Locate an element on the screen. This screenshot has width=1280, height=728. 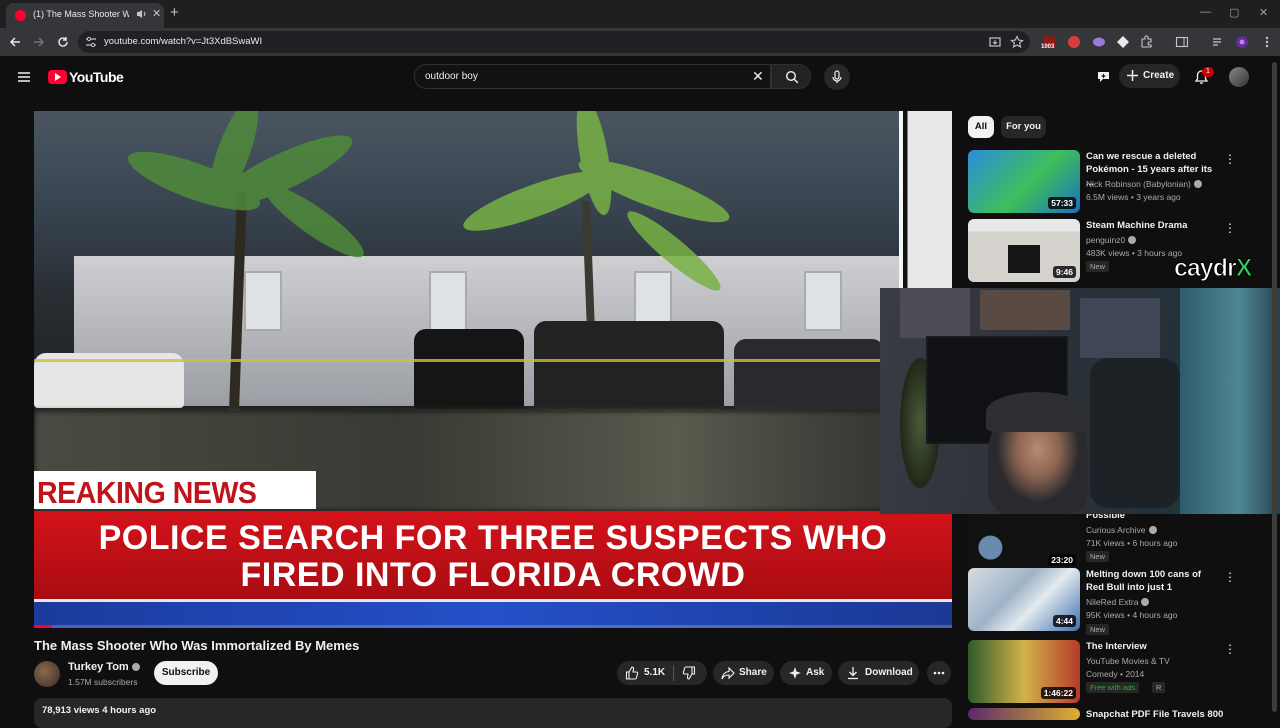
recommendation-title: Snapchat PDF File Travels 800 is located at coordinates (1166, 714).